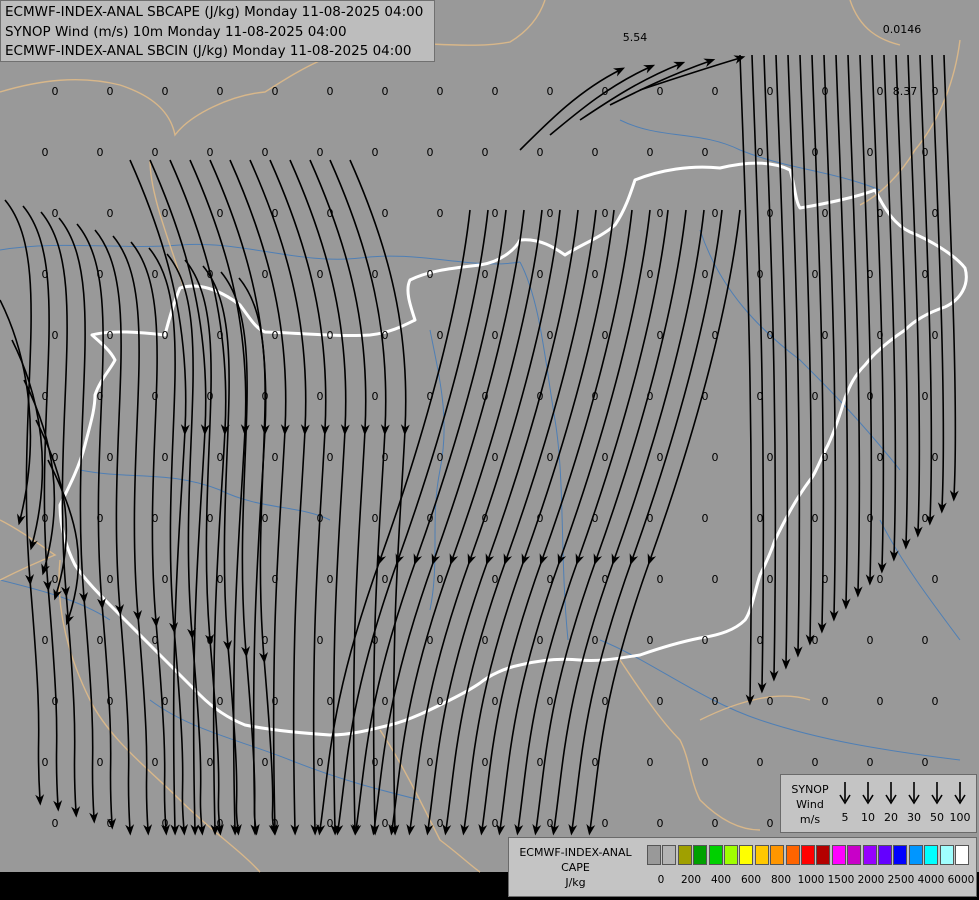 The width and height of the screenshot is (979, 900). I want to click on cape-tick: 2500, so click(901, 880).